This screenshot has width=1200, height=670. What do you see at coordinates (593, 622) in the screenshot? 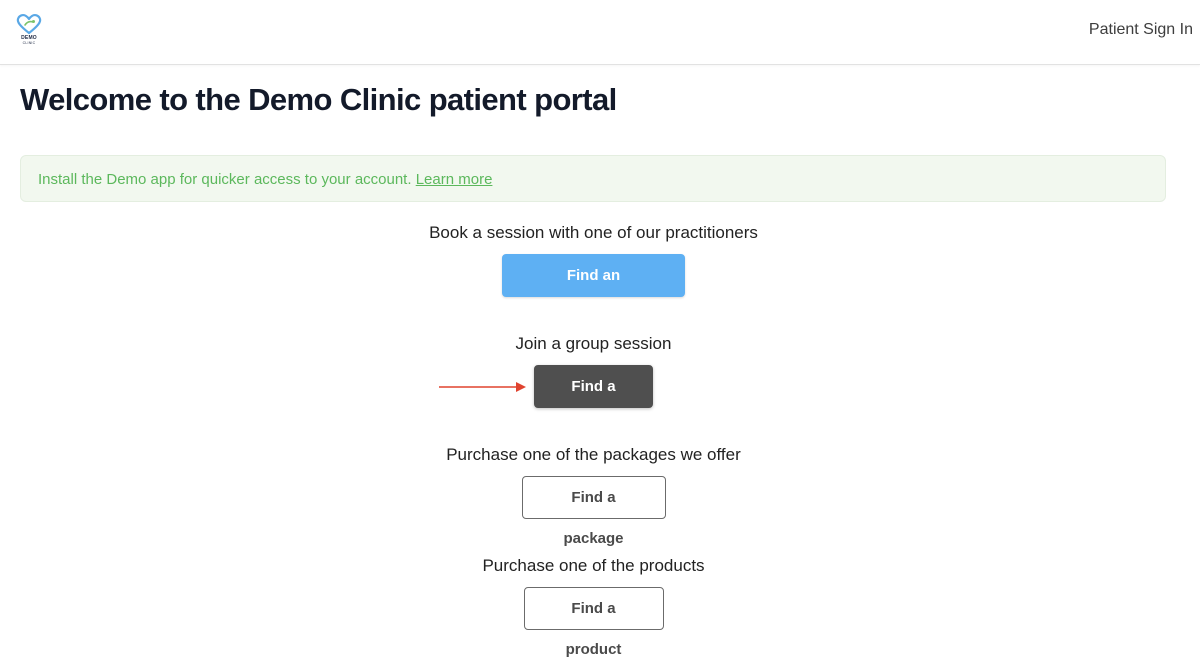
I see `find-product-button: Find a product` at bounding box center [593, 622].